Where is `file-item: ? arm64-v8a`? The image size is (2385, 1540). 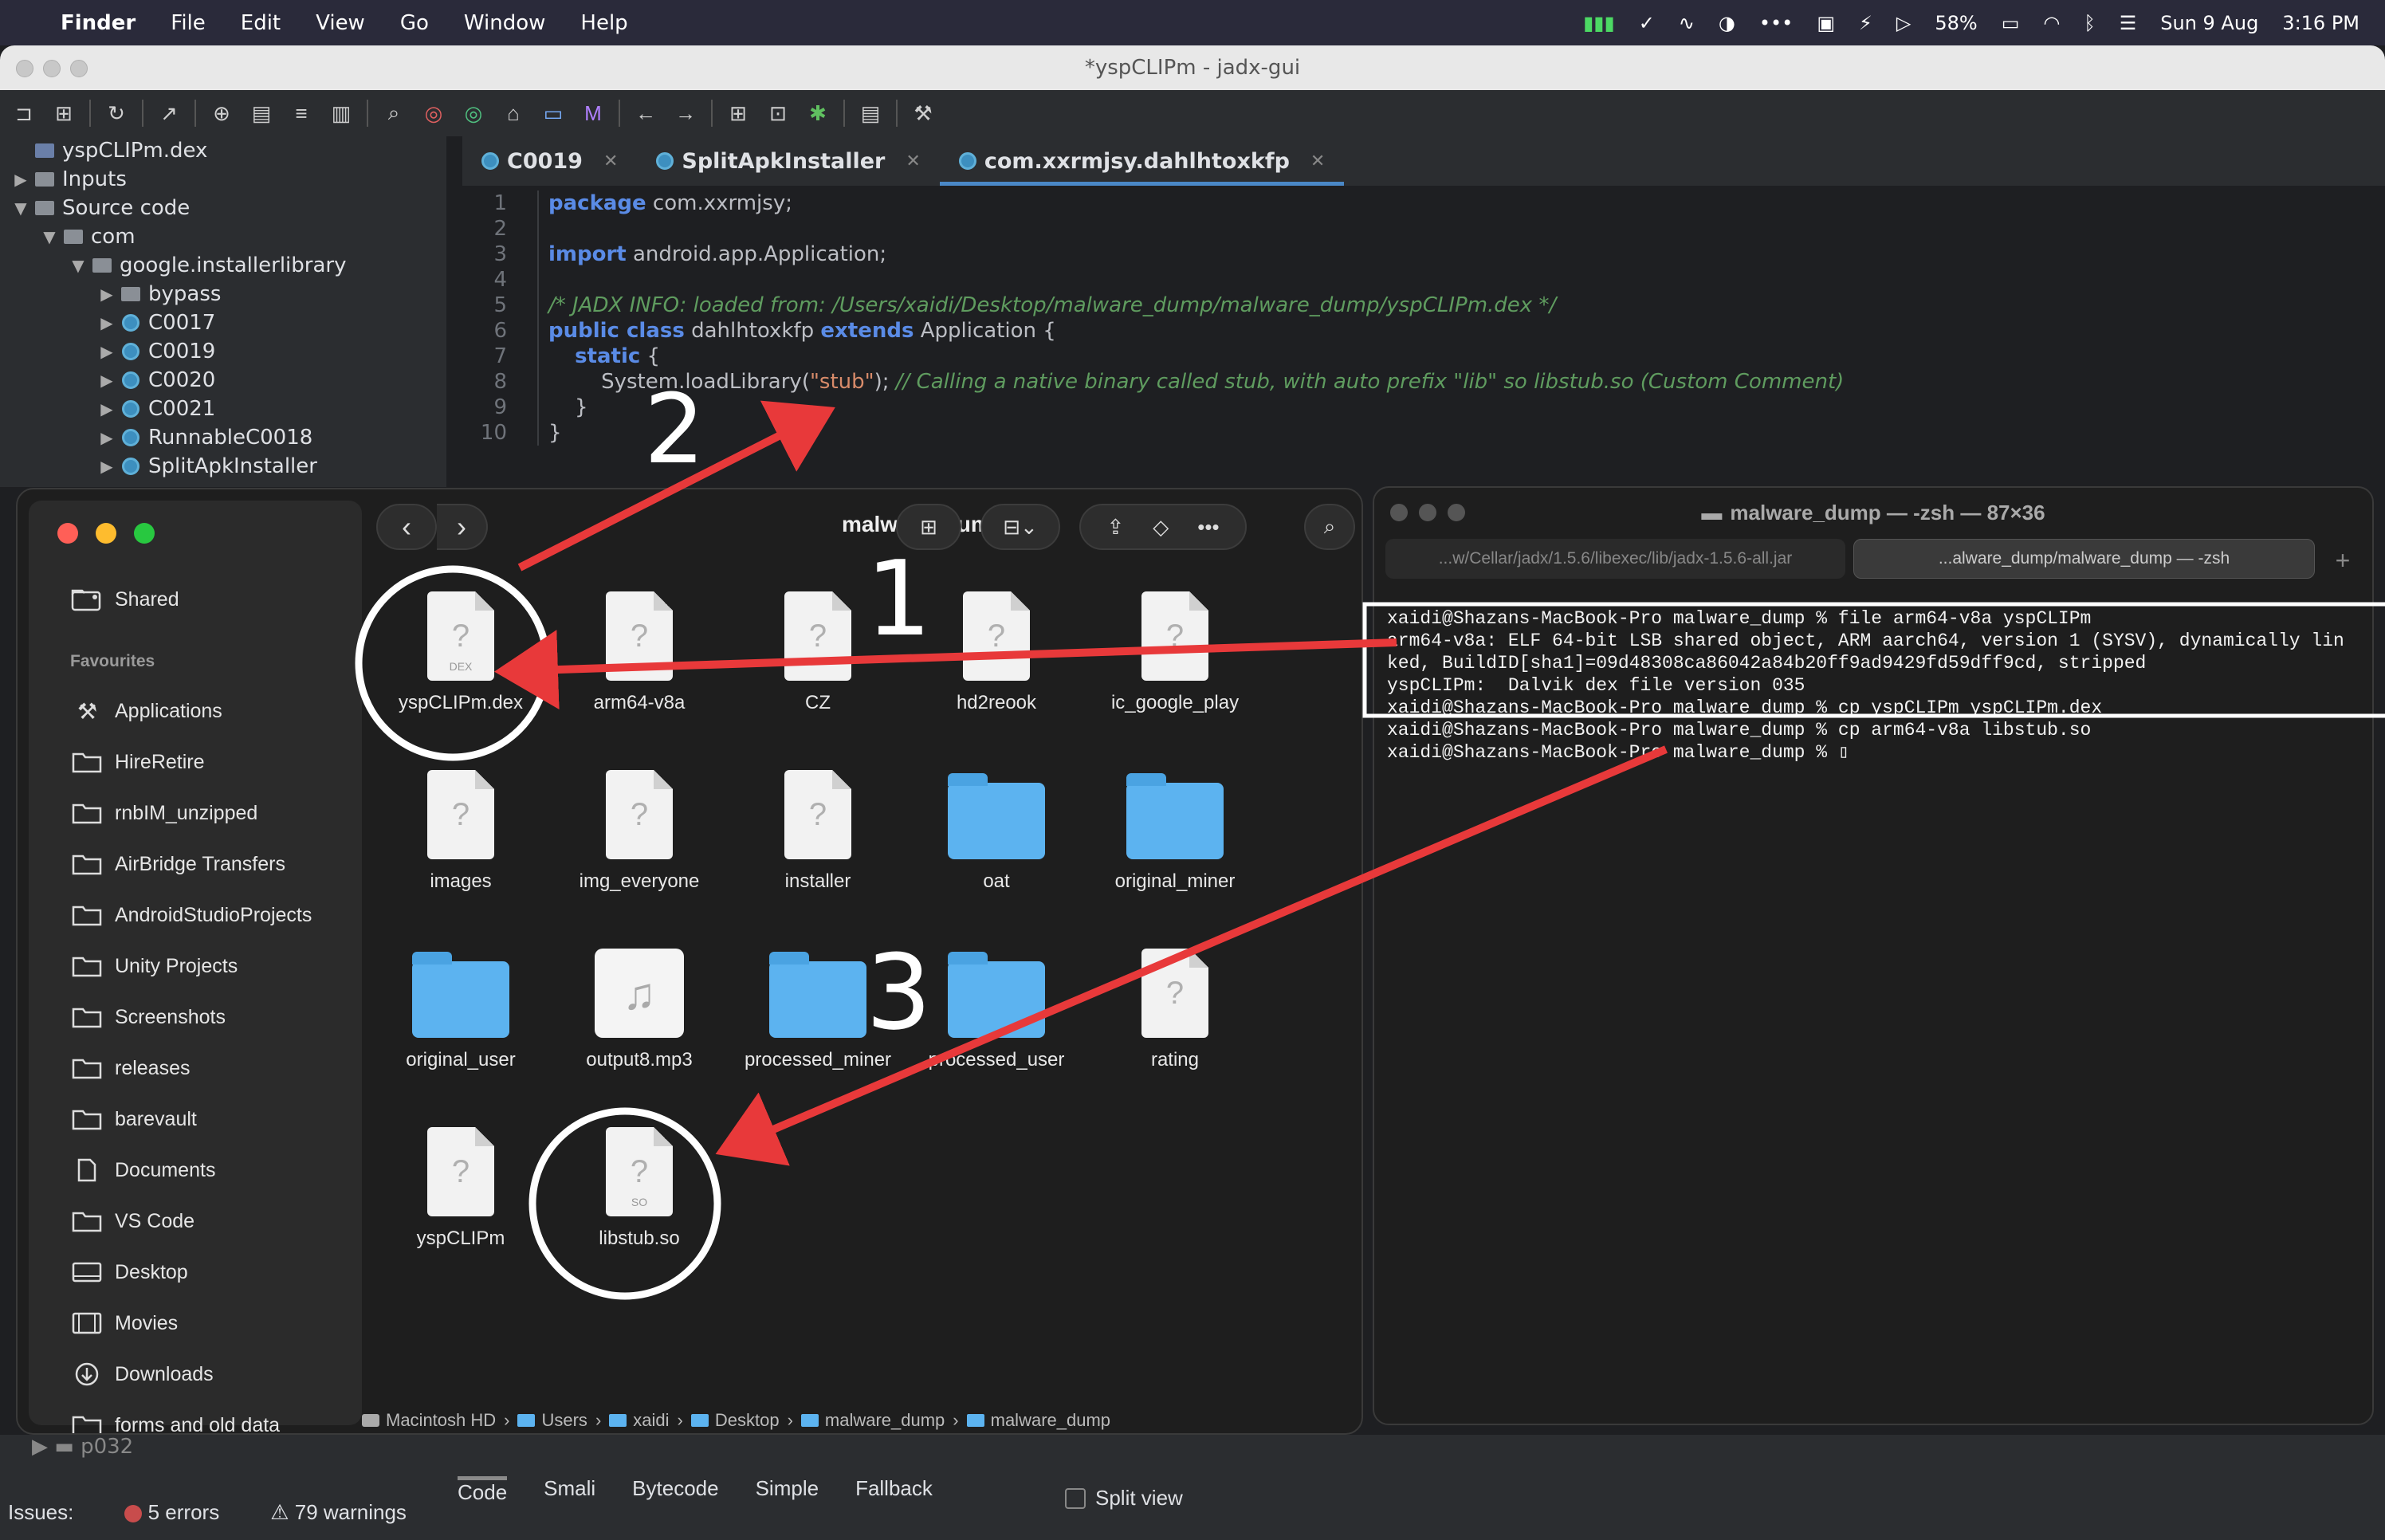 file-item: ? arm64-v8a is located at coordinates (639, 641).